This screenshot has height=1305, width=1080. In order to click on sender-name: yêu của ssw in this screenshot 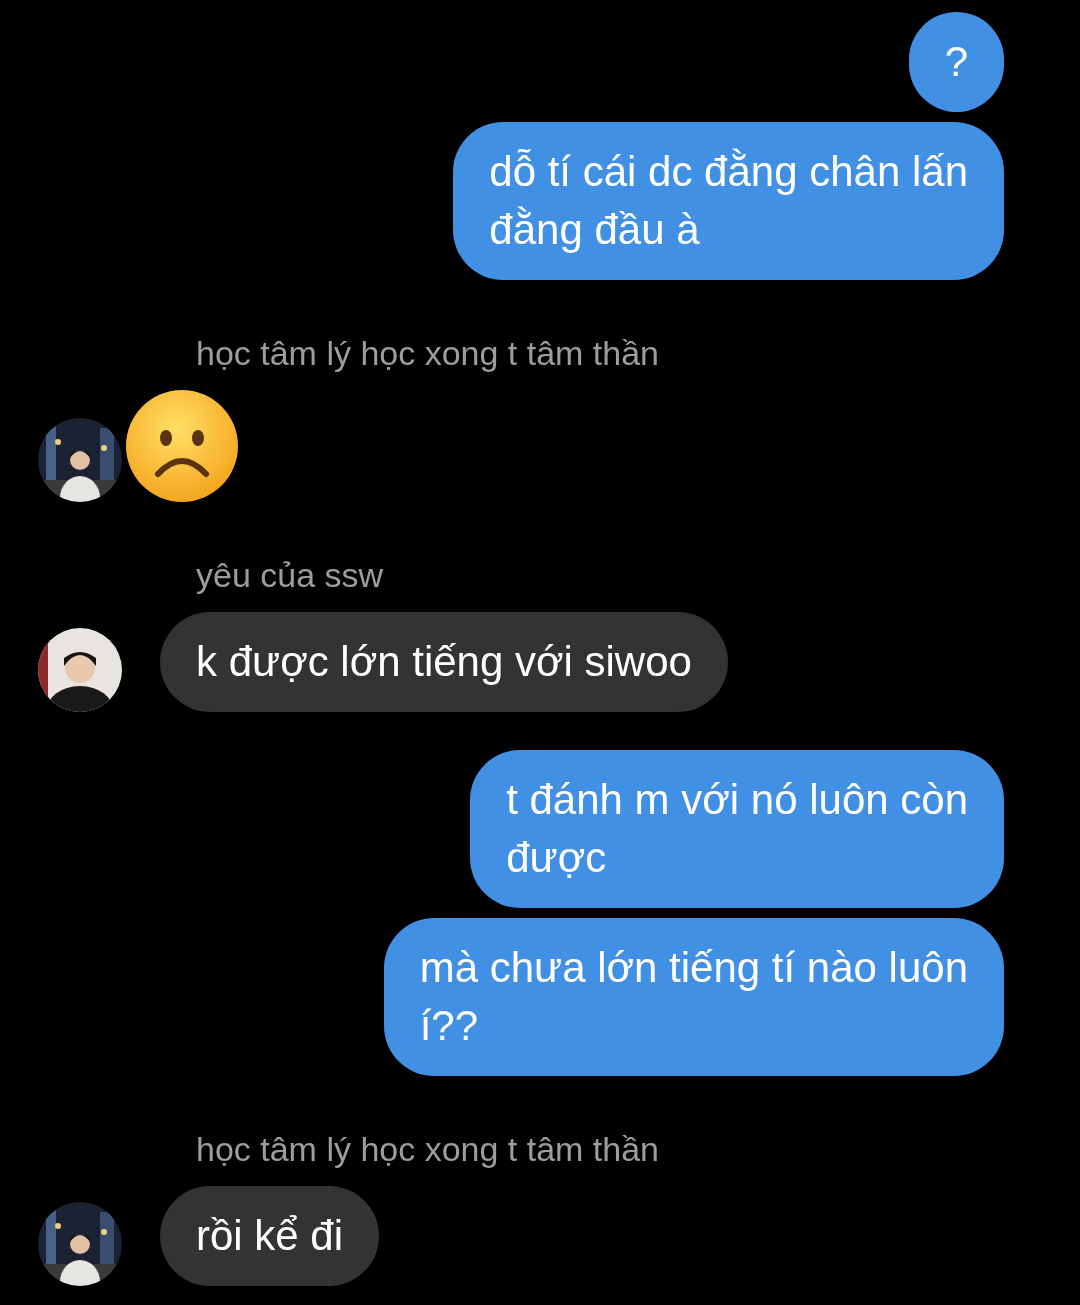, I will do `click(290, 575)`.